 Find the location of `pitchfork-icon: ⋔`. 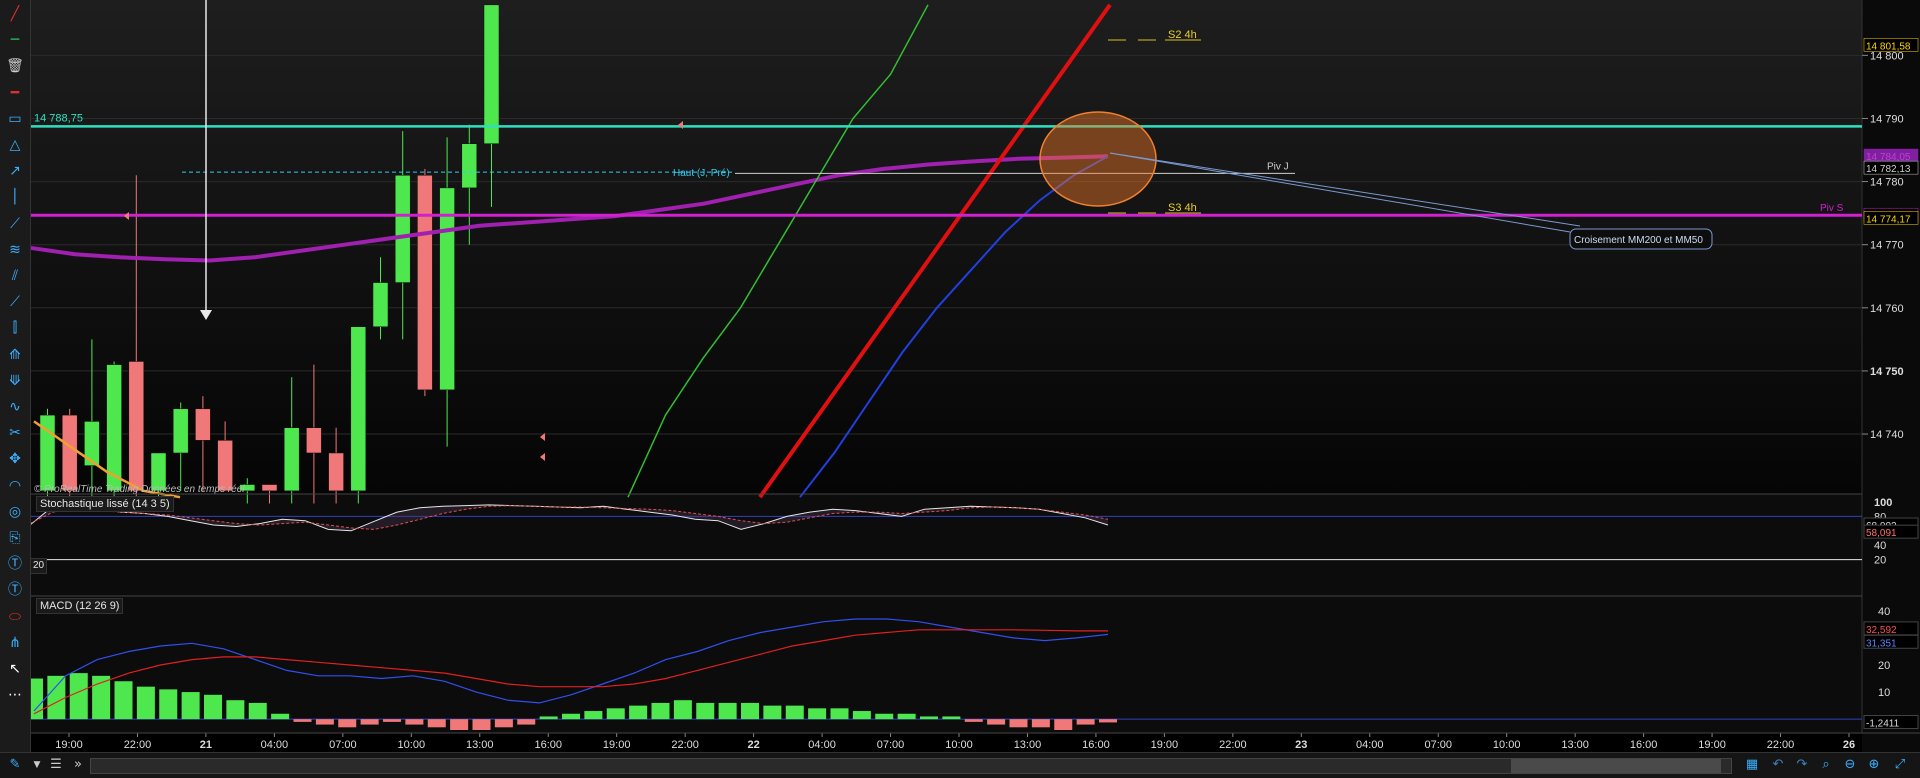

pitchfork-icon: ⋔ is located at coordinates (15, 643).